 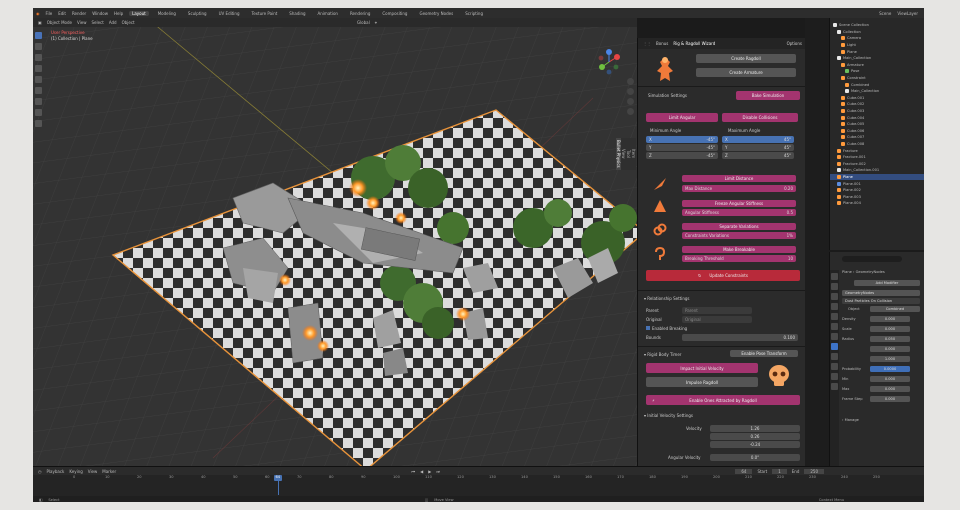 I want to click on output-tab-icon, so click(x=834, y=296).